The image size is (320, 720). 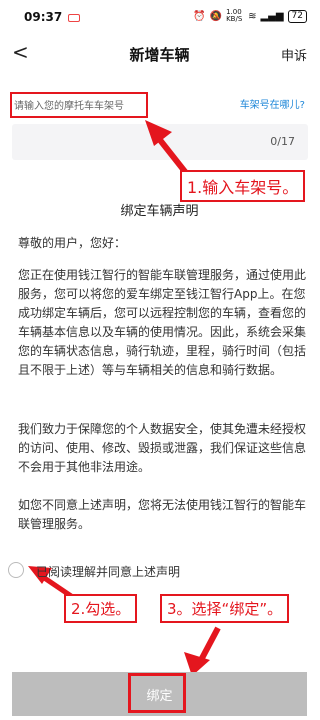 I want to click on agree-checkbox, so click(x=16, y=570).